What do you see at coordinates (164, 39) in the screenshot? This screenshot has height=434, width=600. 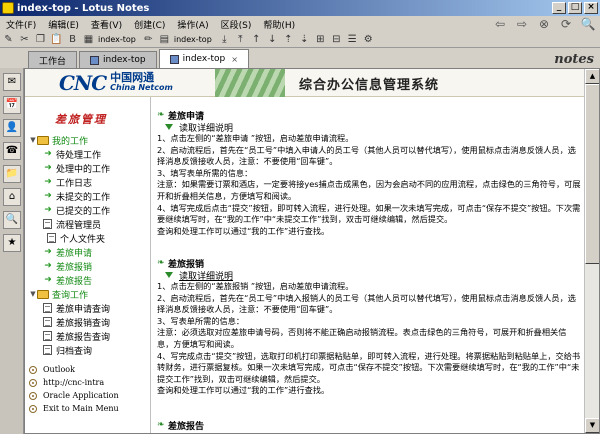 I see `document-icon: ▤` at bounding box center [164, 39].